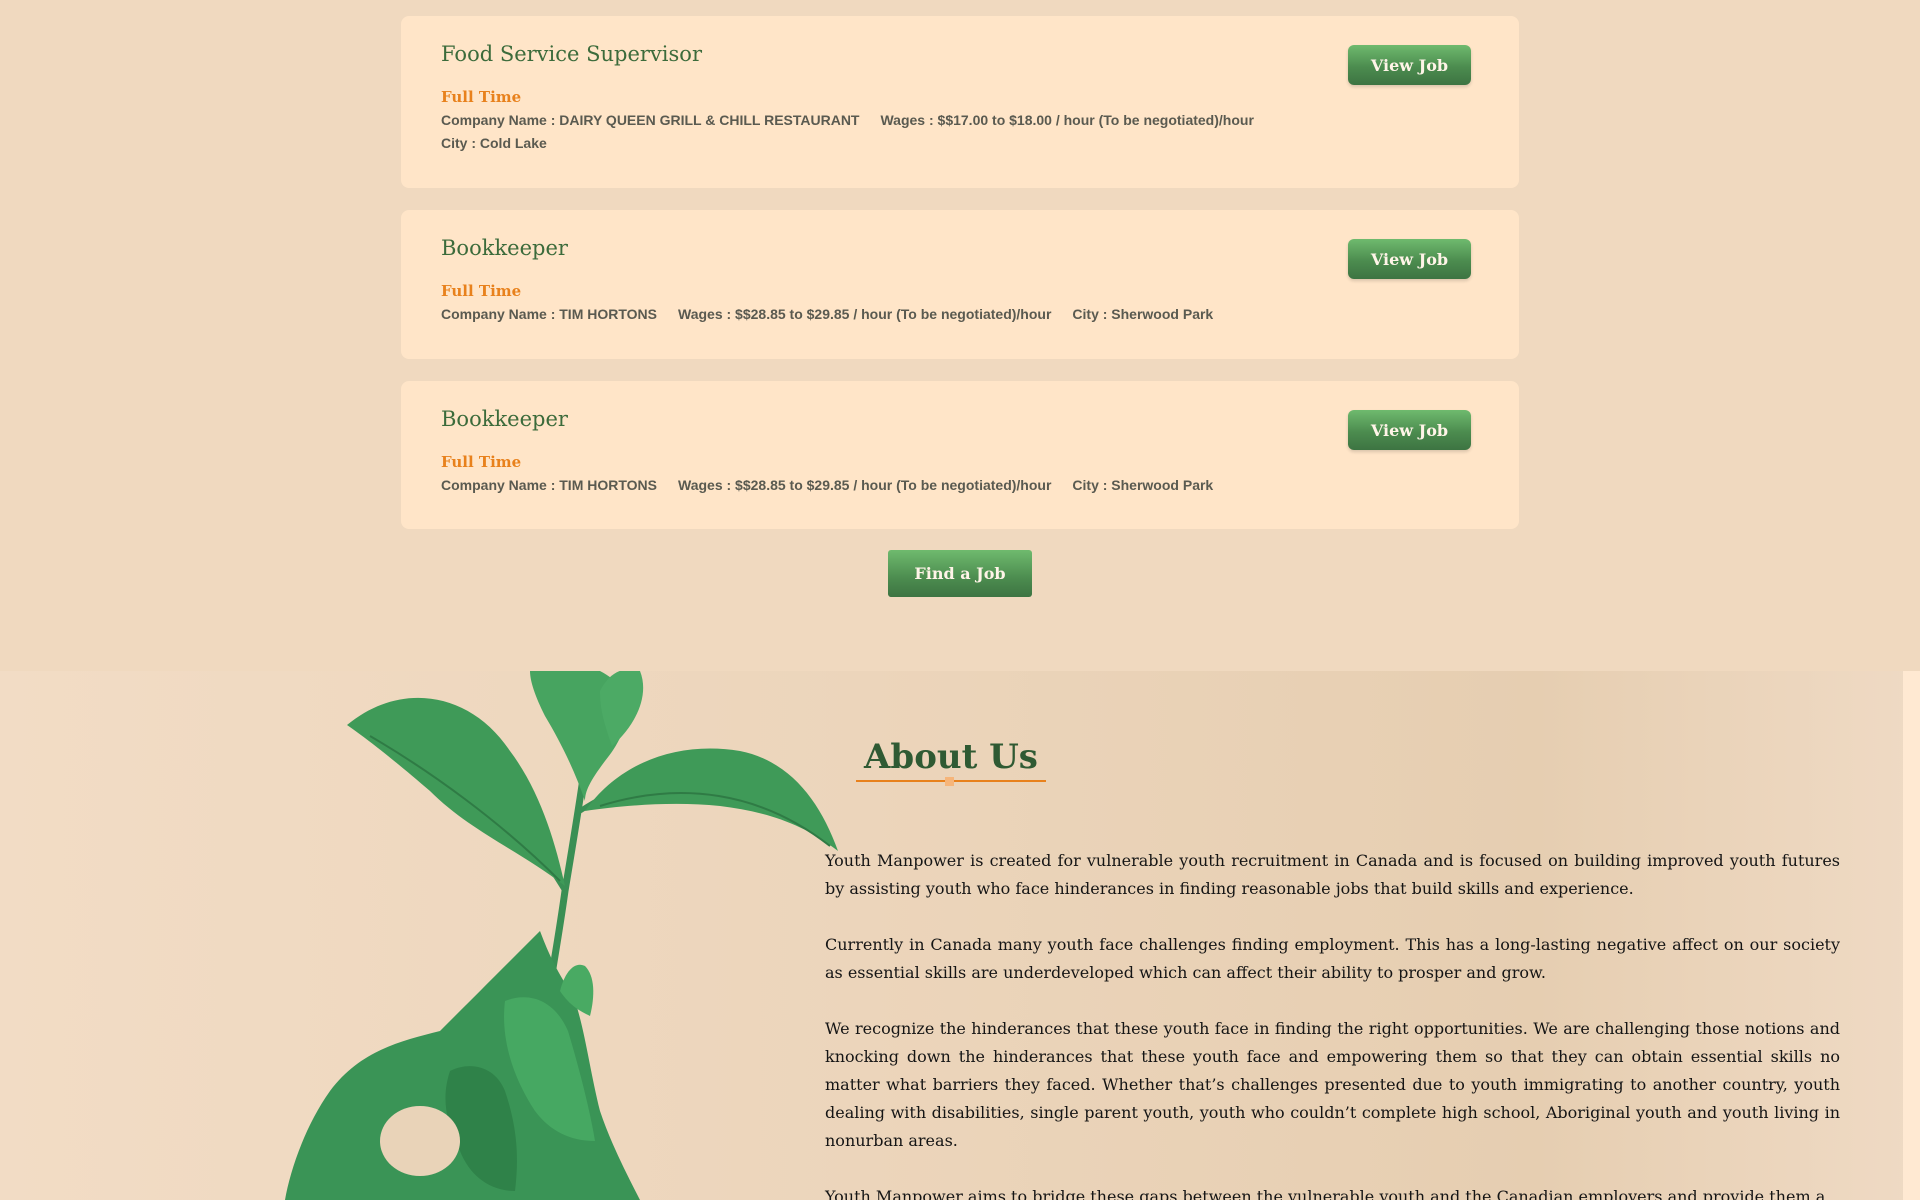  I want to click on plant-hand-image, so click(561, 935).